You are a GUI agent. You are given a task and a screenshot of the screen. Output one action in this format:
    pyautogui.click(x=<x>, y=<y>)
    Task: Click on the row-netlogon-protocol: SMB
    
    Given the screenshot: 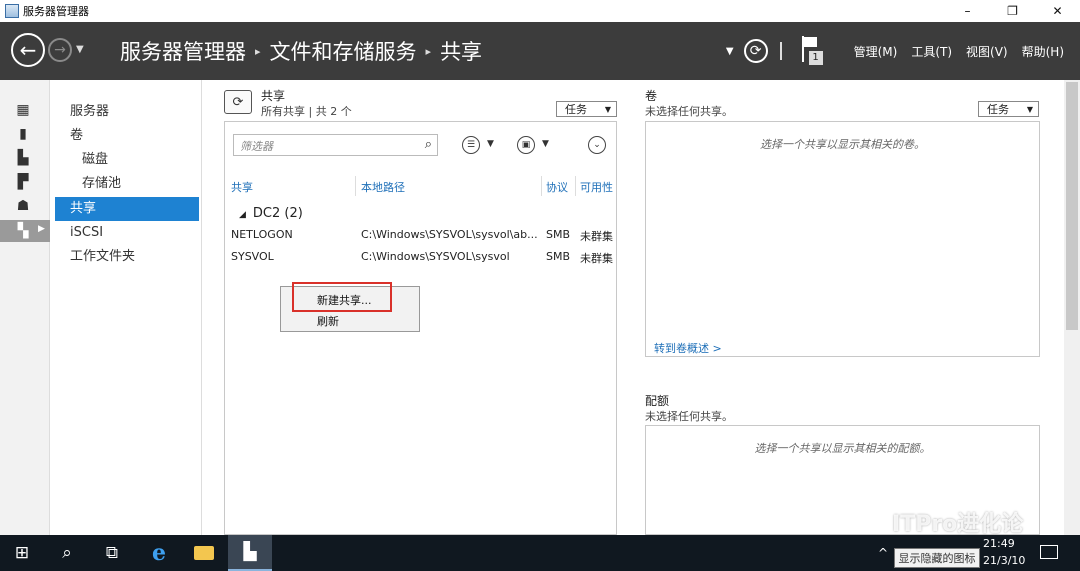 What is the action you would take?
    pyautogui.click(x=561, y=234)
    